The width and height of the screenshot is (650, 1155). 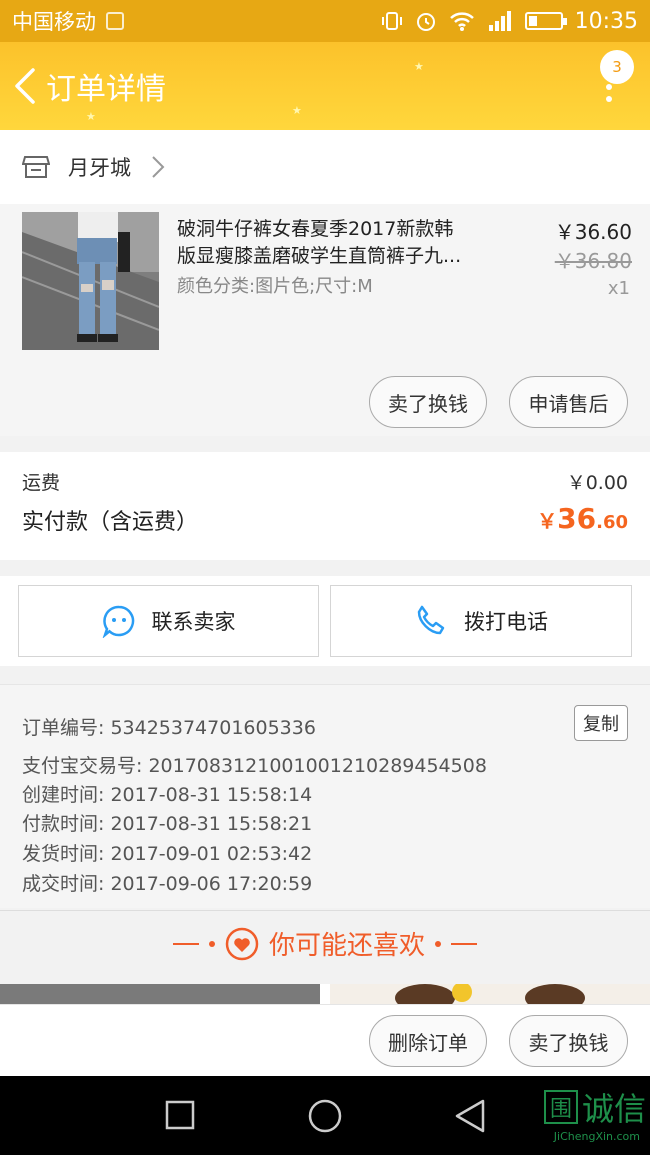 I want to click on call-phone-button: 拨打电话, so click(x=481, y=621).